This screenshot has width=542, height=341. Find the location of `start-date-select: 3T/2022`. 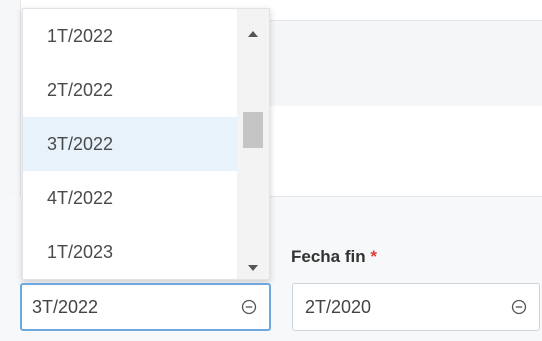

start-date-select: 3T/2022 is located at coordinates (145, 307).